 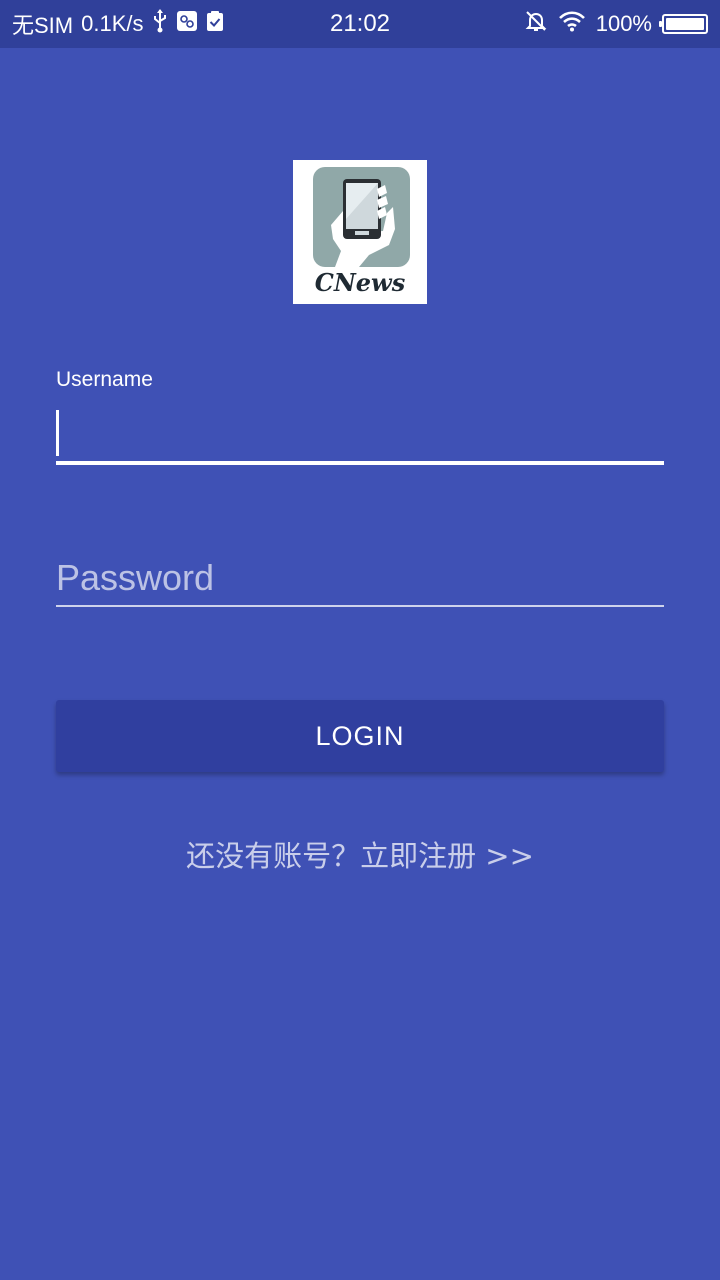 What do you see at coordinates (360, 606) in the screenshot?
I see `password-underline` at bounding box center [360, 606].